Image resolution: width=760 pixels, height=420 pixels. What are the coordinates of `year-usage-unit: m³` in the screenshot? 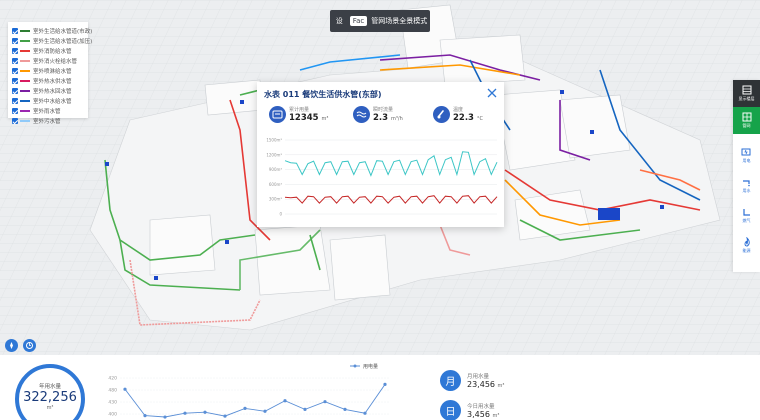 It's located at (50, 408).